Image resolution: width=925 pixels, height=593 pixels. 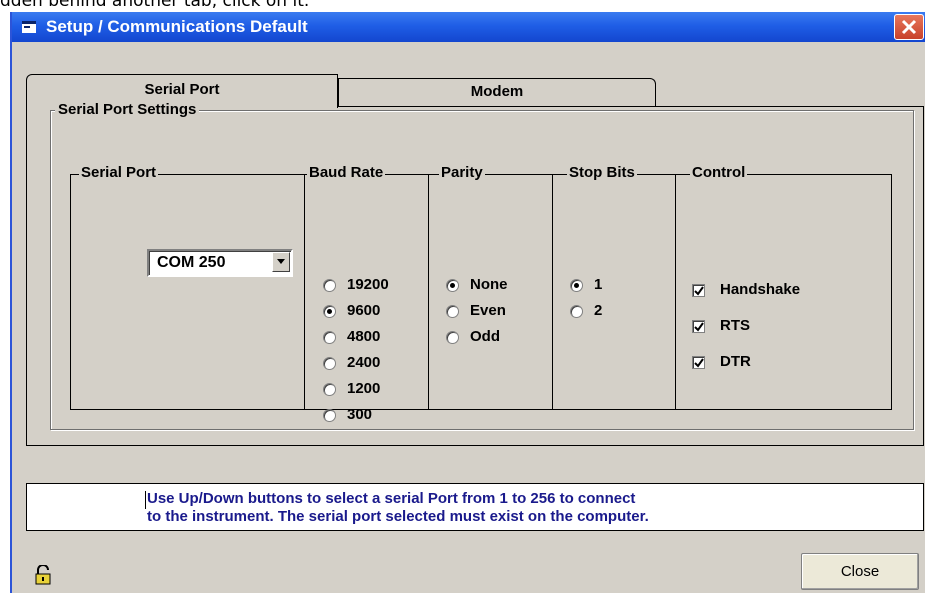 I want to click on tab-modem: Modem, so click(x=497, y=92).